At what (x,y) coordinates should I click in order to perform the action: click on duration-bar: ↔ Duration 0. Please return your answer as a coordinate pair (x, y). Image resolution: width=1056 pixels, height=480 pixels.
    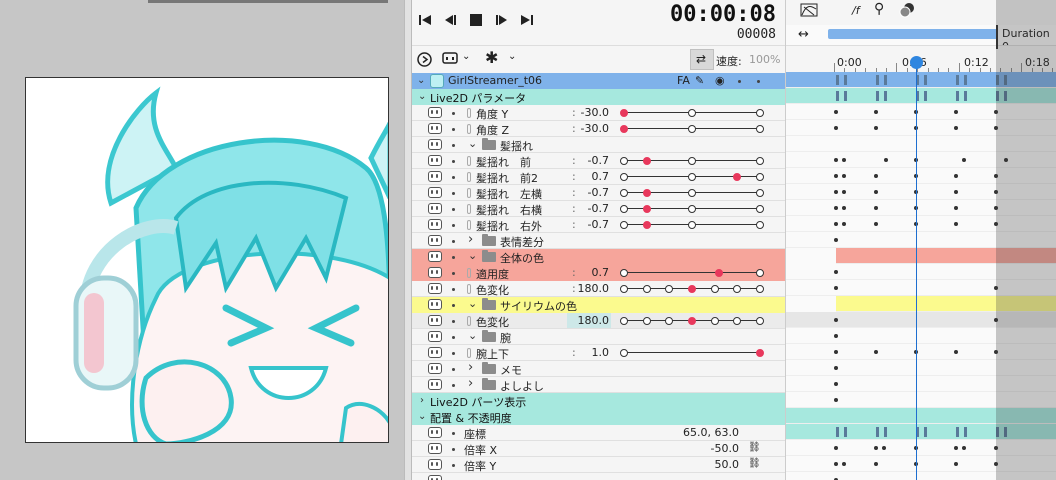
    Looking at the image, I should click on (921, 39).